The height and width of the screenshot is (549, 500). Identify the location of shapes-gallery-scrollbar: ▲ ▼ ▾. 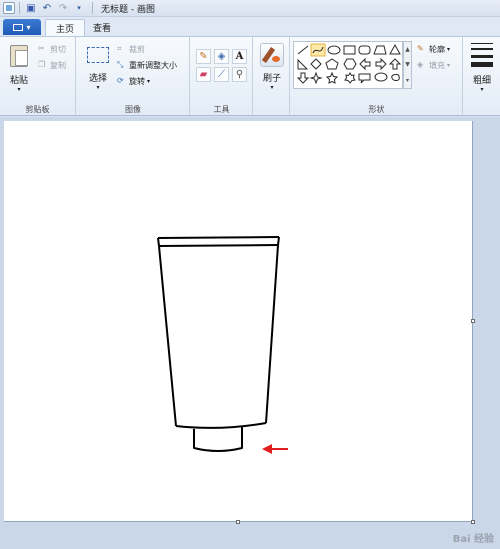
(407, 65).